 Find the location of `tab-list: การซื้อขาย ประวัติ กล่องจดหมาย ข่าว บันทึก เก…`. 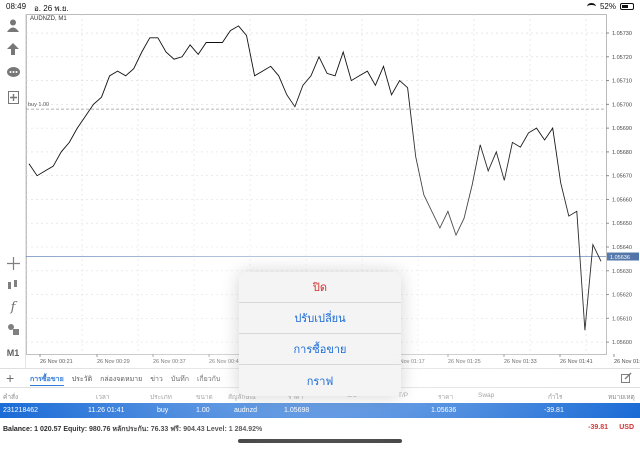

tab-list: การซื้อขาย ประวัติ กล่องจดหมาย ข่าว บันทึก เก… is located at coordinates (125, 380).